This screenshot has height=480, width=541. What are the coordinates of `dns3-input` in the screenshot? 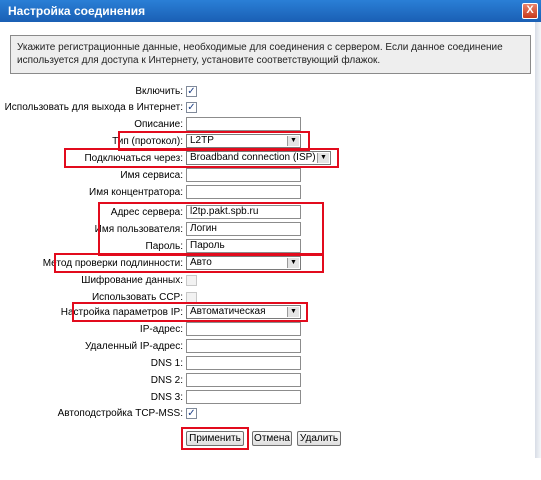 It's located at (243, 397).